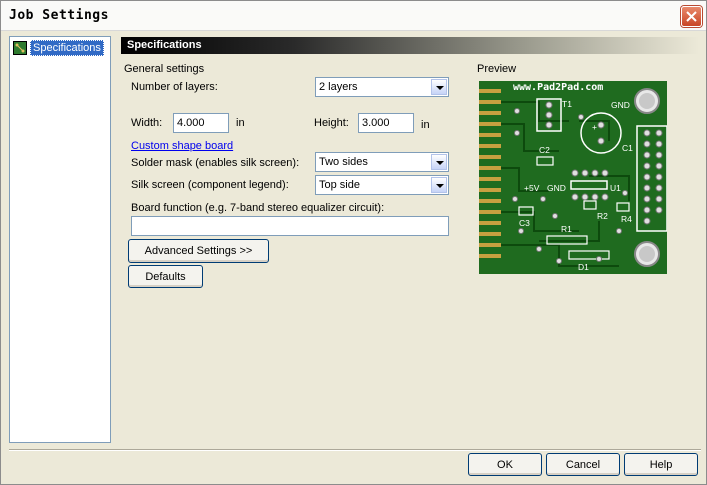 Image resolution: width=707 pixels, height=485 pixels. Describe the element at coordinates (331, 123) in the screenshot. I see `height-label: Height:` at that location.